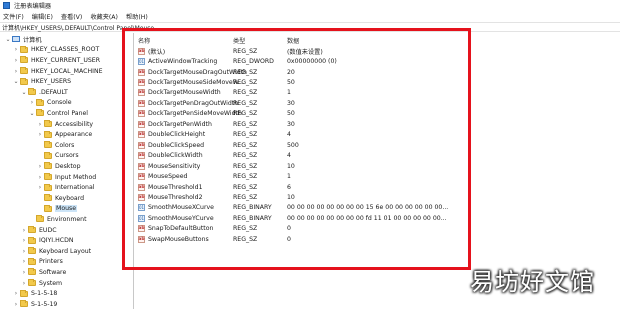  What do you see at coordinates (239, 40) in the screenshot?
I see `column-type-header: 类型` at bounding box center [239, 40].